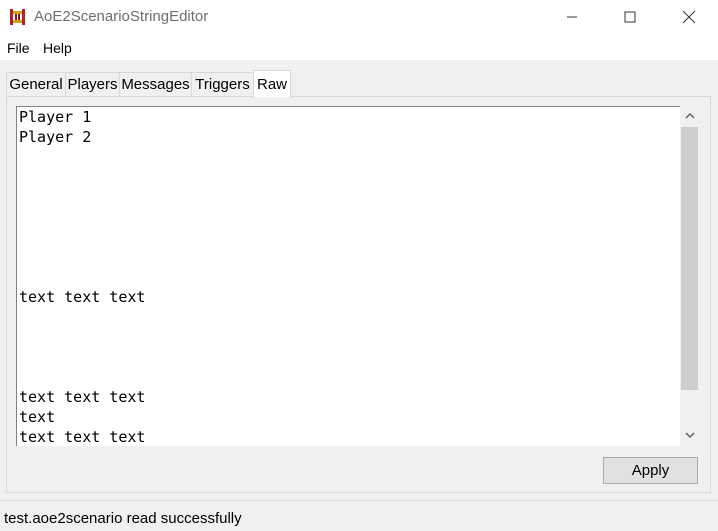  What do you see at coordinates (155, 84) in the screenshot?
I see `tab-messages: Messages` at bounding box center [155, 84].